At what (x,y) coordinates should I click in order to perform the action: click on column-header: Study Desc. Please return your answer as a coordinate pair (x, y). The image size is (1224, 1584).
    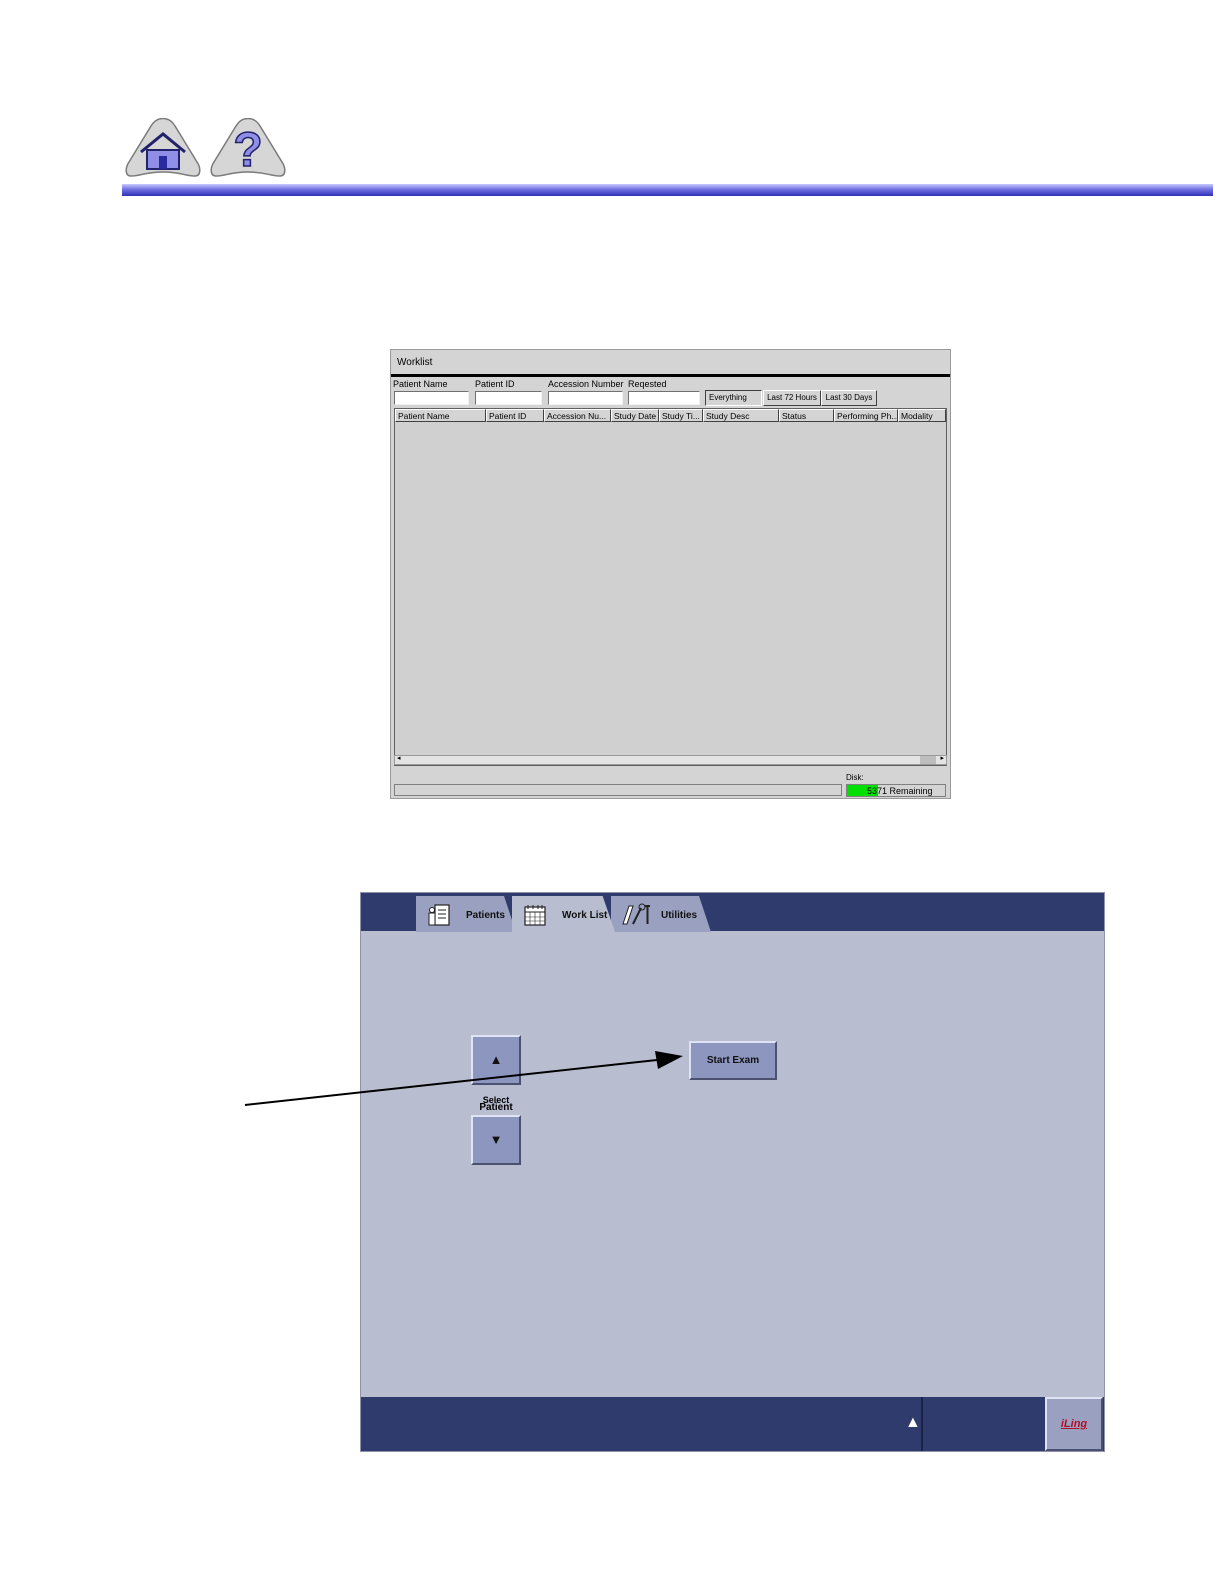
    Looking at the image, I should click on (741, 415).